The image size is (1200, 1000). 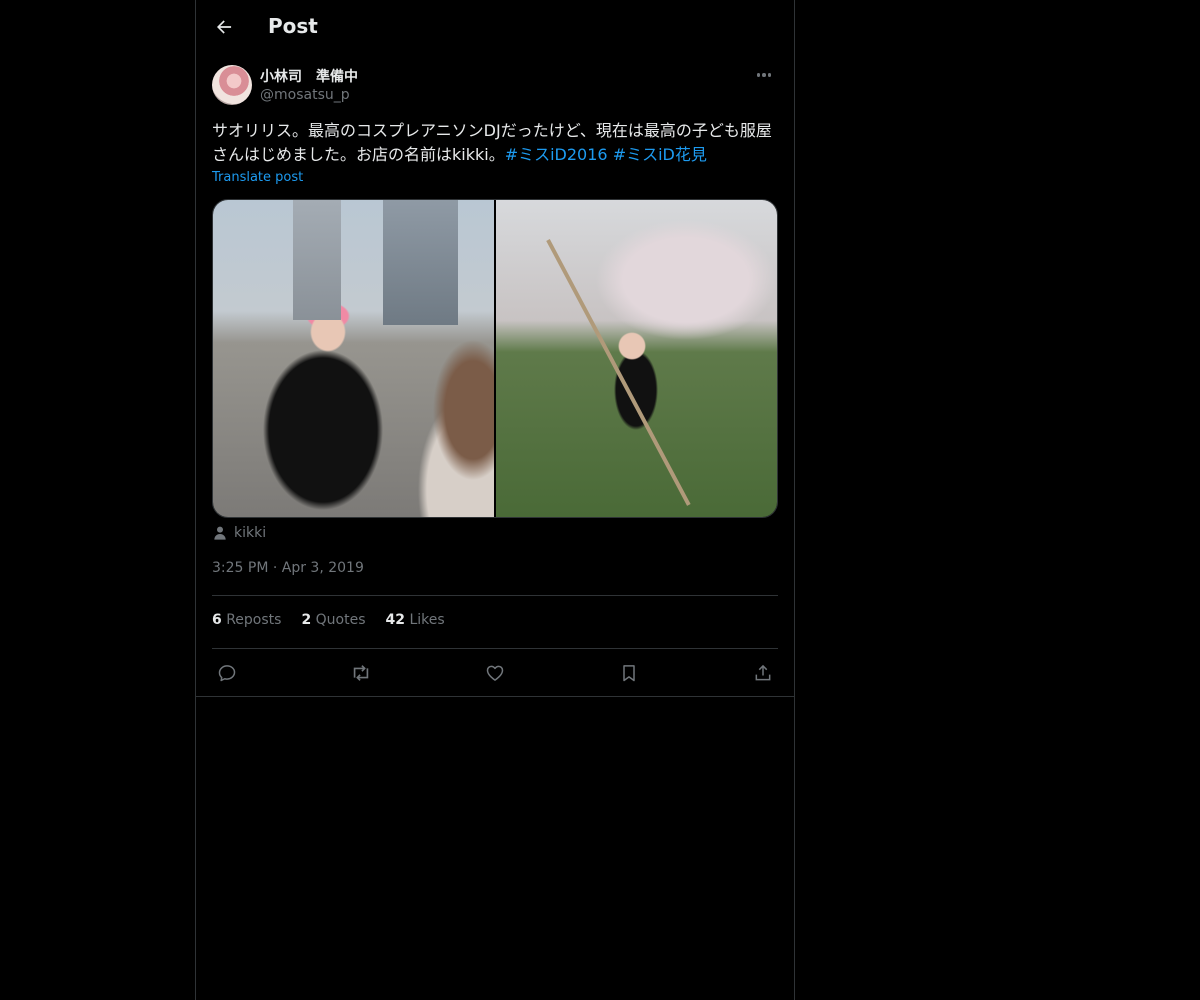 What do you see at coordinates (556, 154) in the screenshot?
I see `hashtag-link: #ミスiD2016` at bounding box center [556, 154].